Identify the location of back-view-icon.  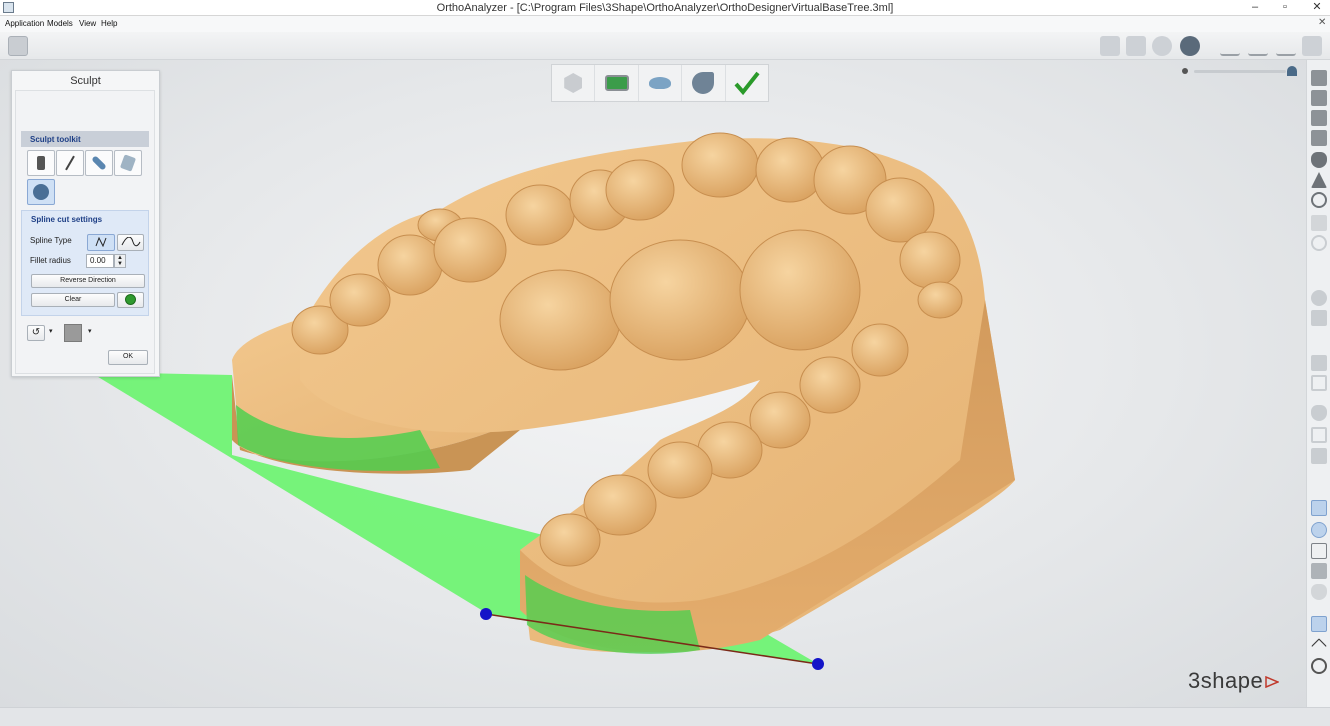
(1319, 98).